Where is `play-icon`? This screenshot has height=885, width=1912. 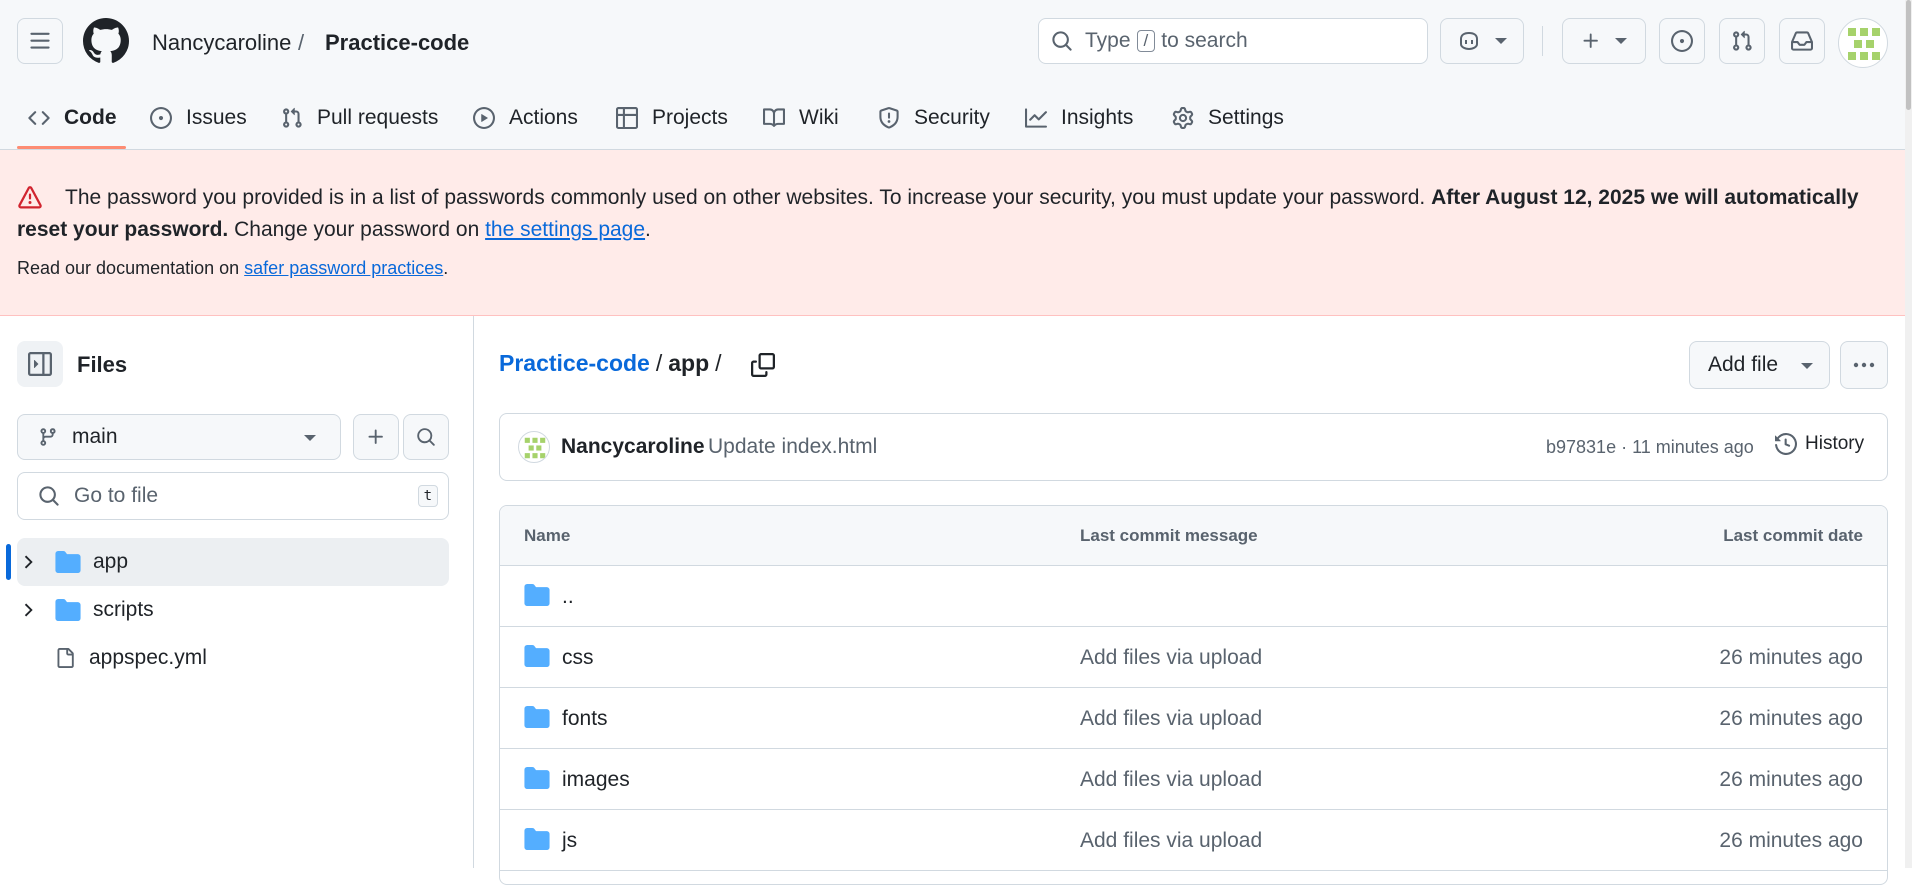
play-icon is located at coordinates (484, 118).